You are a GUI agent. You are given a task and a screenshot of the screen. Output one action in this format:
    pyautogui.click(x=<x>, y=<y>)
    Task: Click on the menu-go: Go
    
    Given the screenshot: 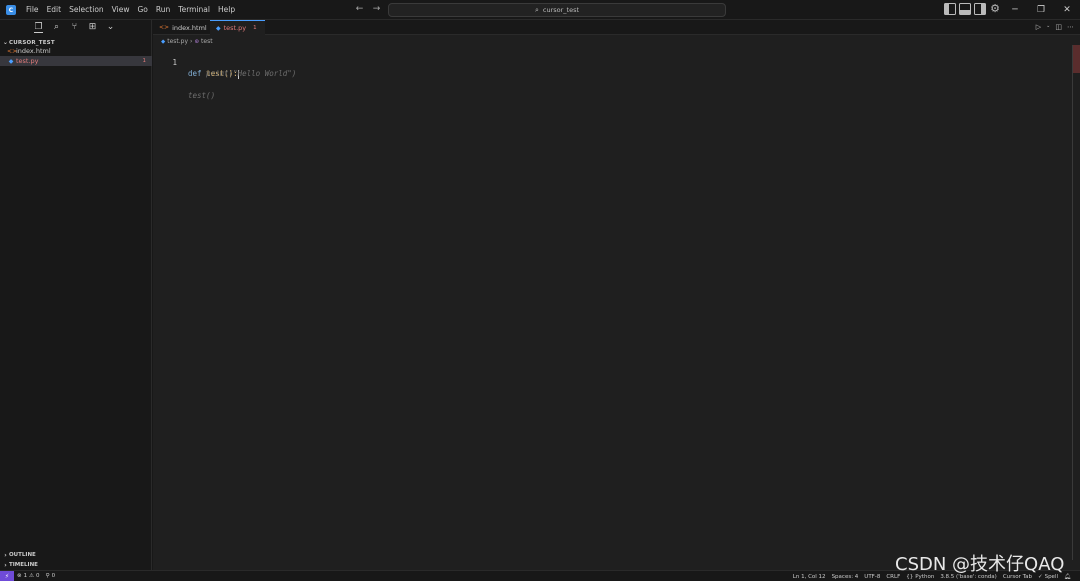 What is the action you would take?
    pyautogui.click(x=142, y=10)
    